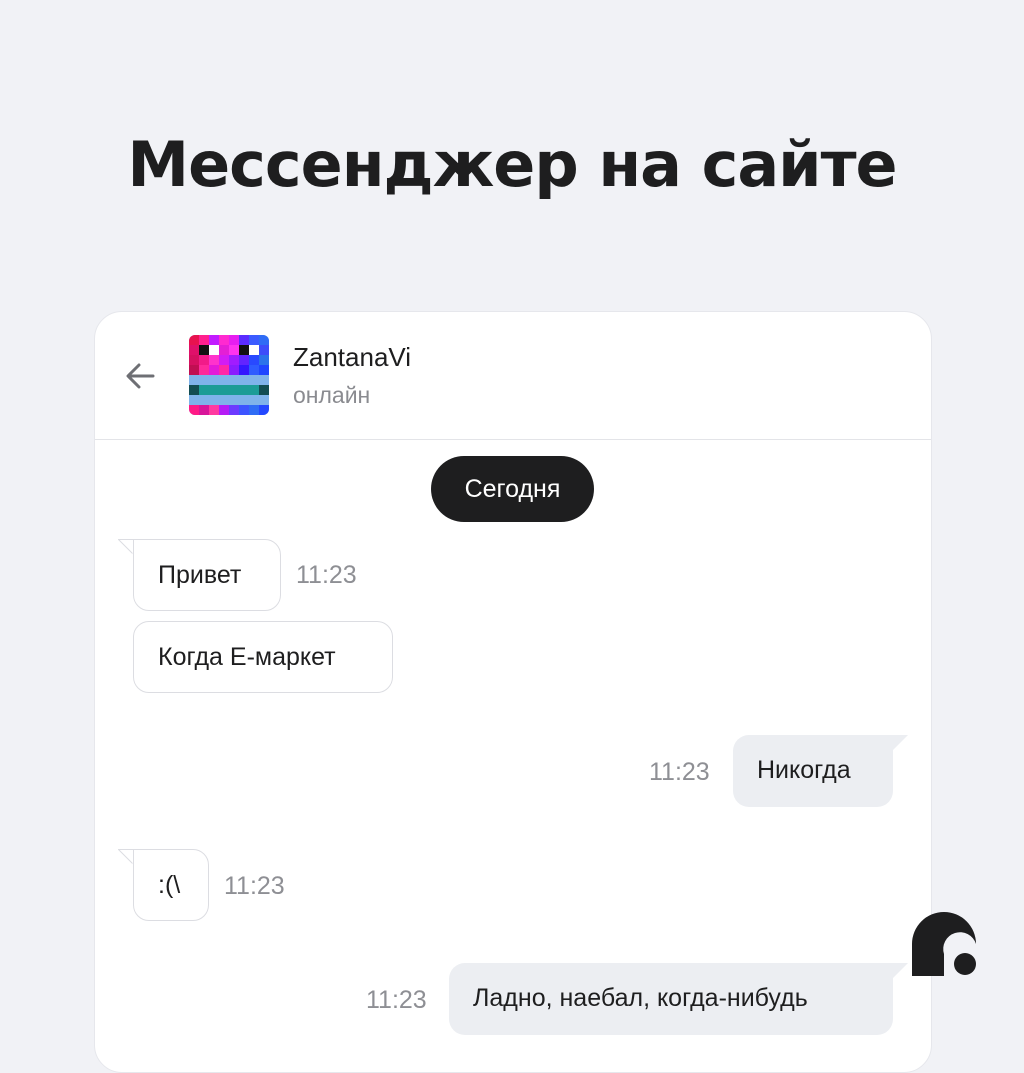 The height and width of the screenshot is (1073, 1024). Describe the element at coordinates (207, 575) in the screenshot. I see `message-bubble: Привет` at that location.